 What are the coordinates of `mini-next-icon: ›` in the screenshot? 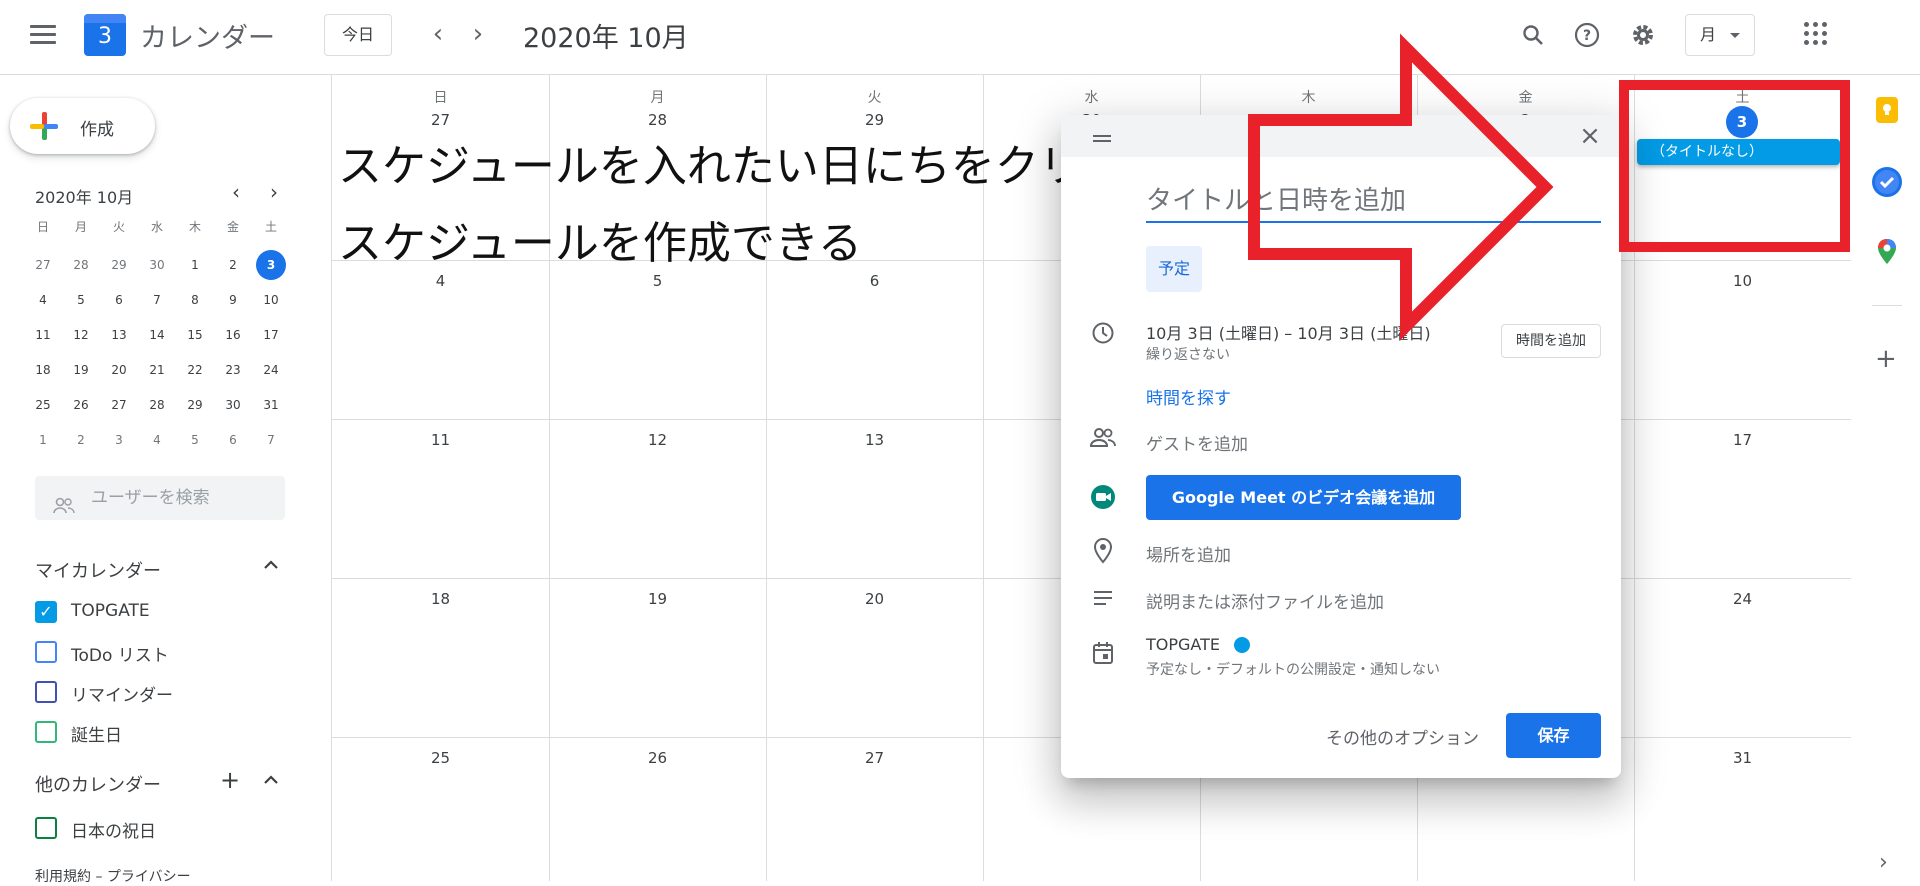 It's located at (274, 192).